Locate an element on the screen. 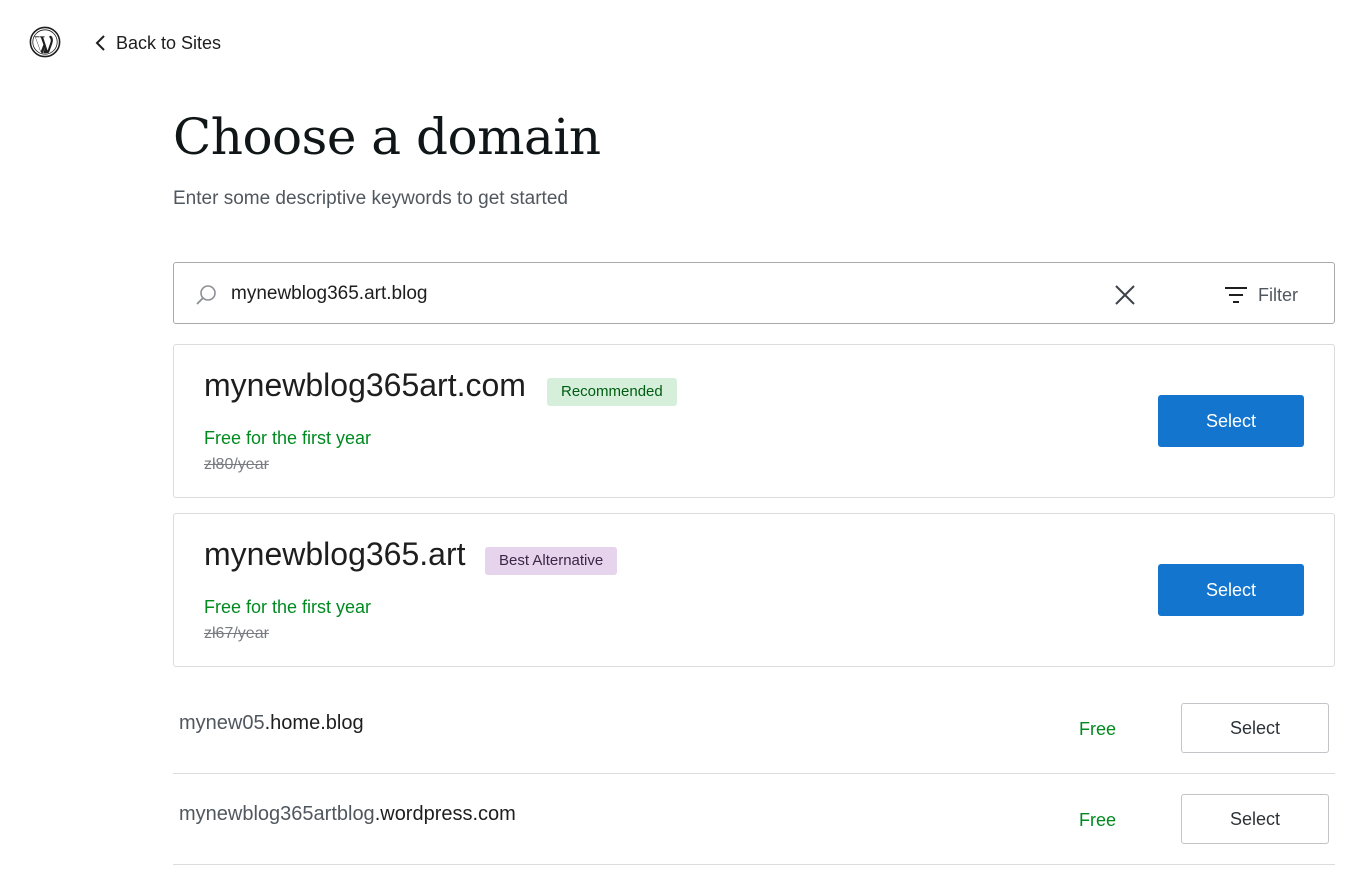 The width and height of the screenshot is (1358, 885). chevron-left-icon is located at coordinates (100, 43).